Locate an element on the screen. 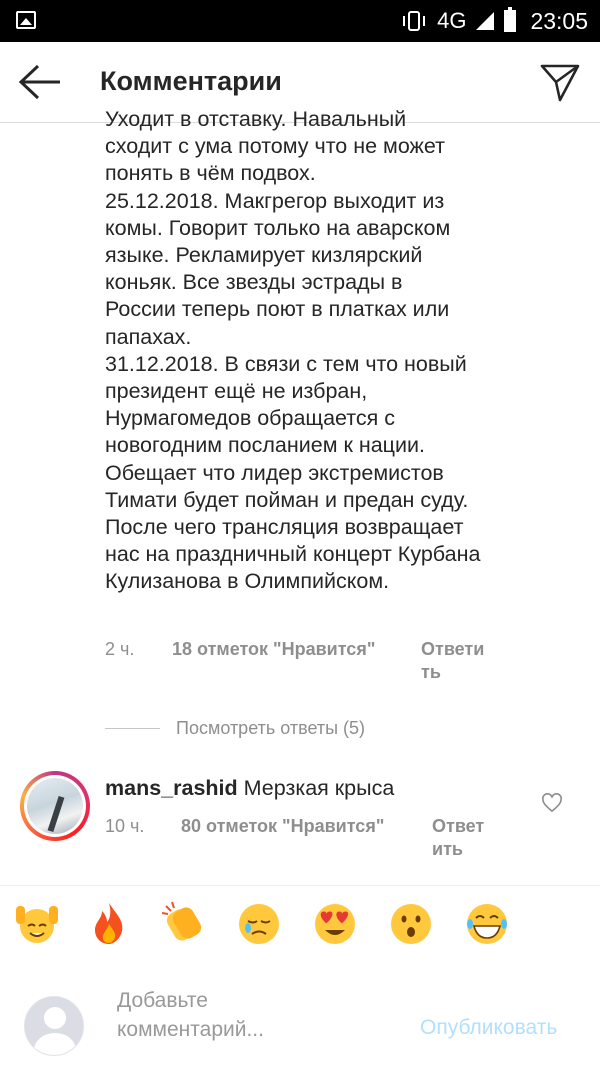 The height and width of the screenshot is (1065, 600). reply-button: Ответ ить is located at coordinates (472, 838).